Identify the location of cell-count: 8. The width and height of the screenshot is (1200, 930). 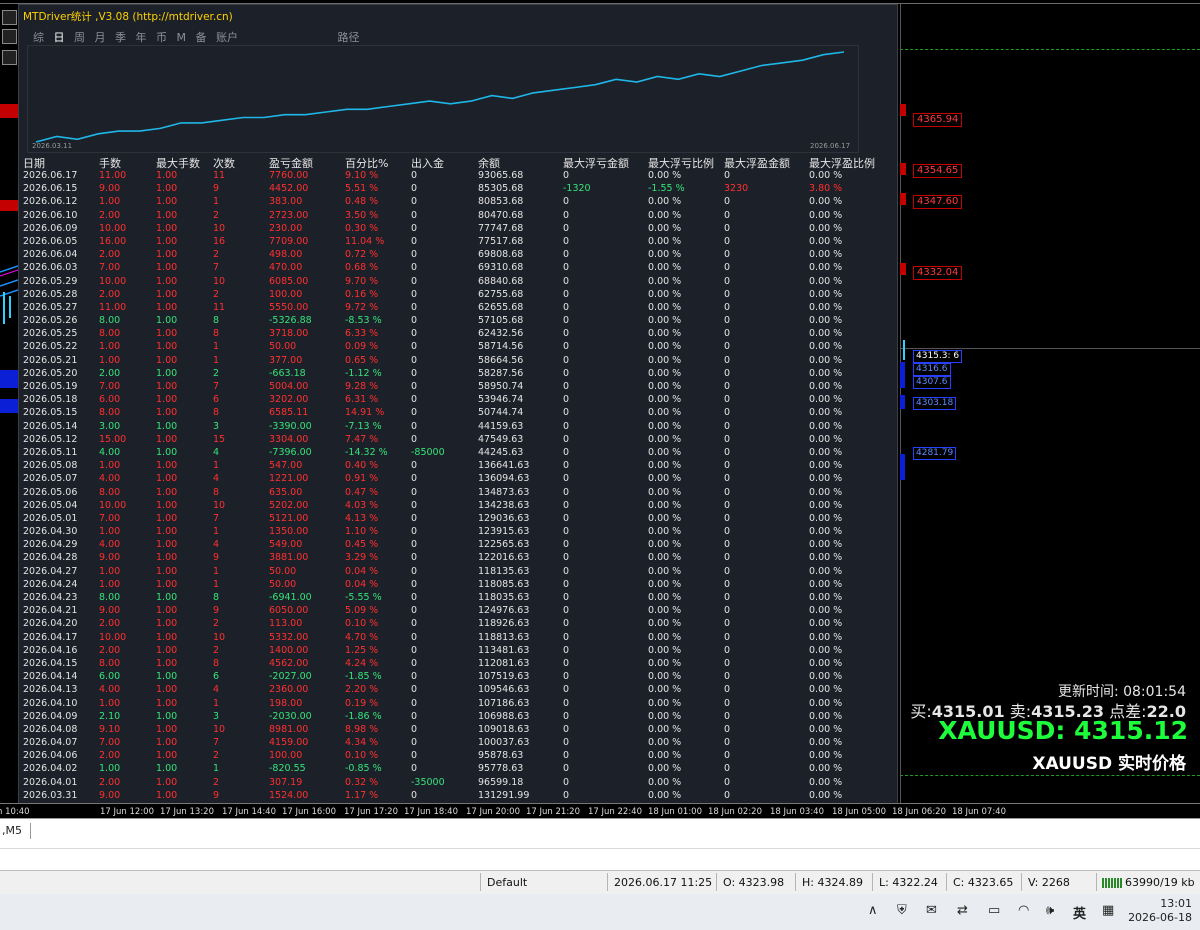
(216, 321).